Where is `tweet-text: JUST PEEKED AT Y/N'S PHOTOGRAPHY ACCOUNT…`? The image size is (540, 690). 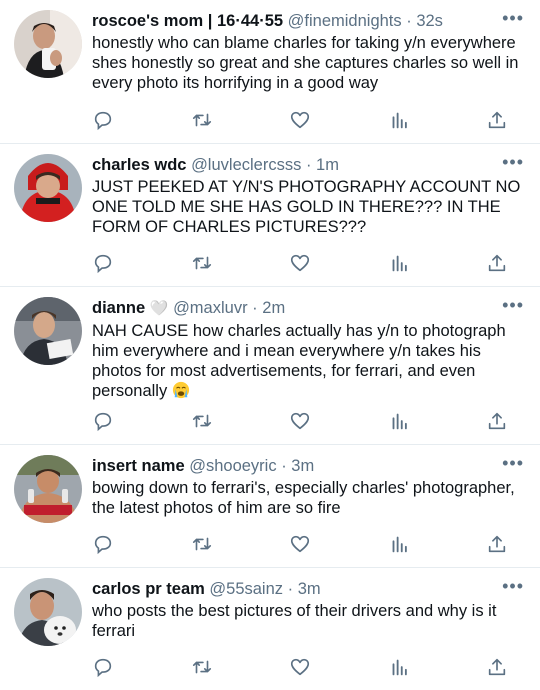
tweet-text: JUST PEEKED AT Y/N'S PHOTOGRAPHY ACCOUNT… is located at coordinates (306, 207).